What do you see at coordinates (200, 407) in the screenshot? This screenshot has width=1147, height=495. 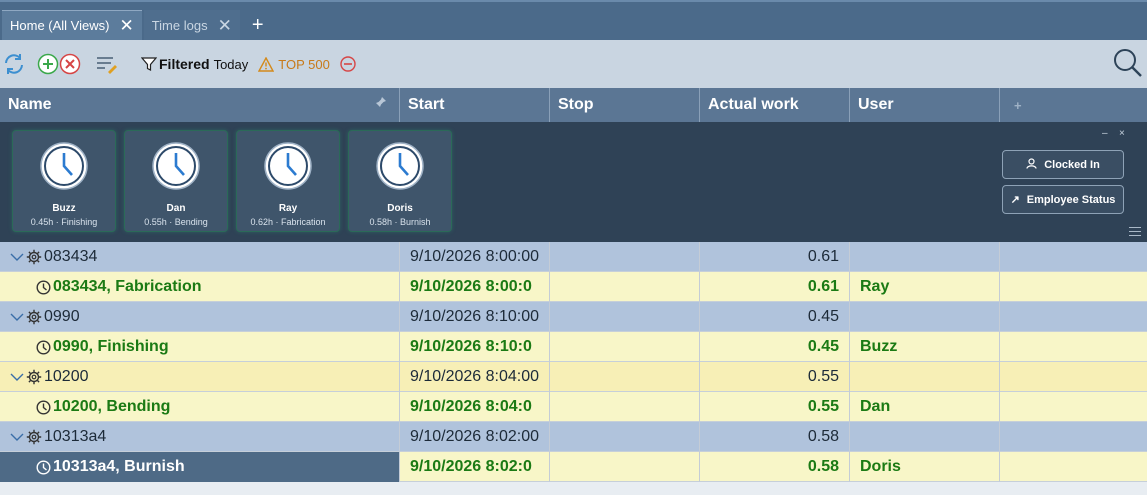 I see `cell-name: 10200, Bending` at bounding box center [200, 407].